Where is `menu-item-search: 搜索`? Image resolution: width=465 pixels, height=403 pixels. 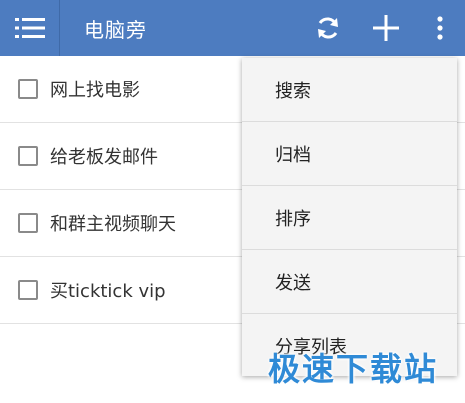
menu-item-search: 搜索 is located at coordinates (349, 90).